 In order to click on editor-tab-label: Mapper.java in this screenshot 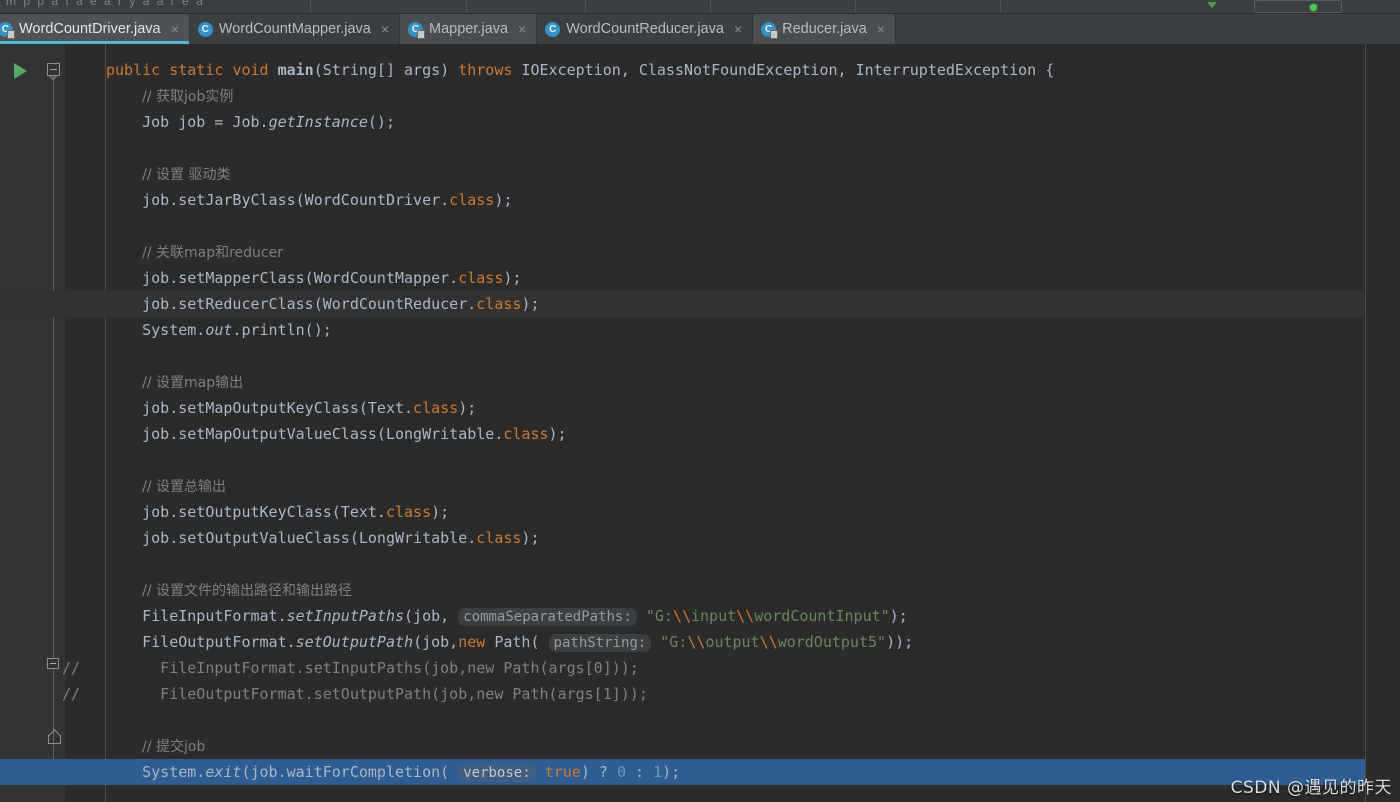, I will do `click(469, 29)`.